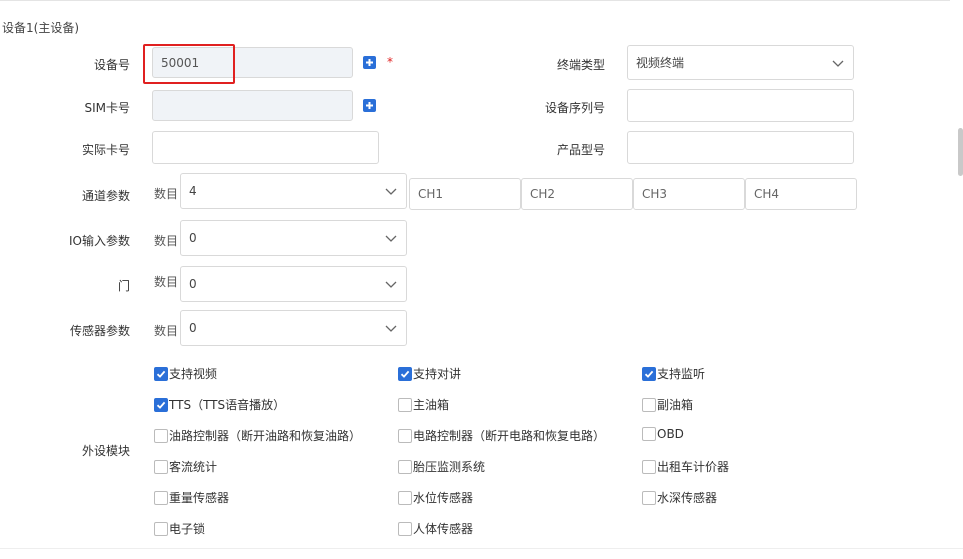 The image size is (963, 559). I want to click on channel-3-value: CH3, so click(655, 194).